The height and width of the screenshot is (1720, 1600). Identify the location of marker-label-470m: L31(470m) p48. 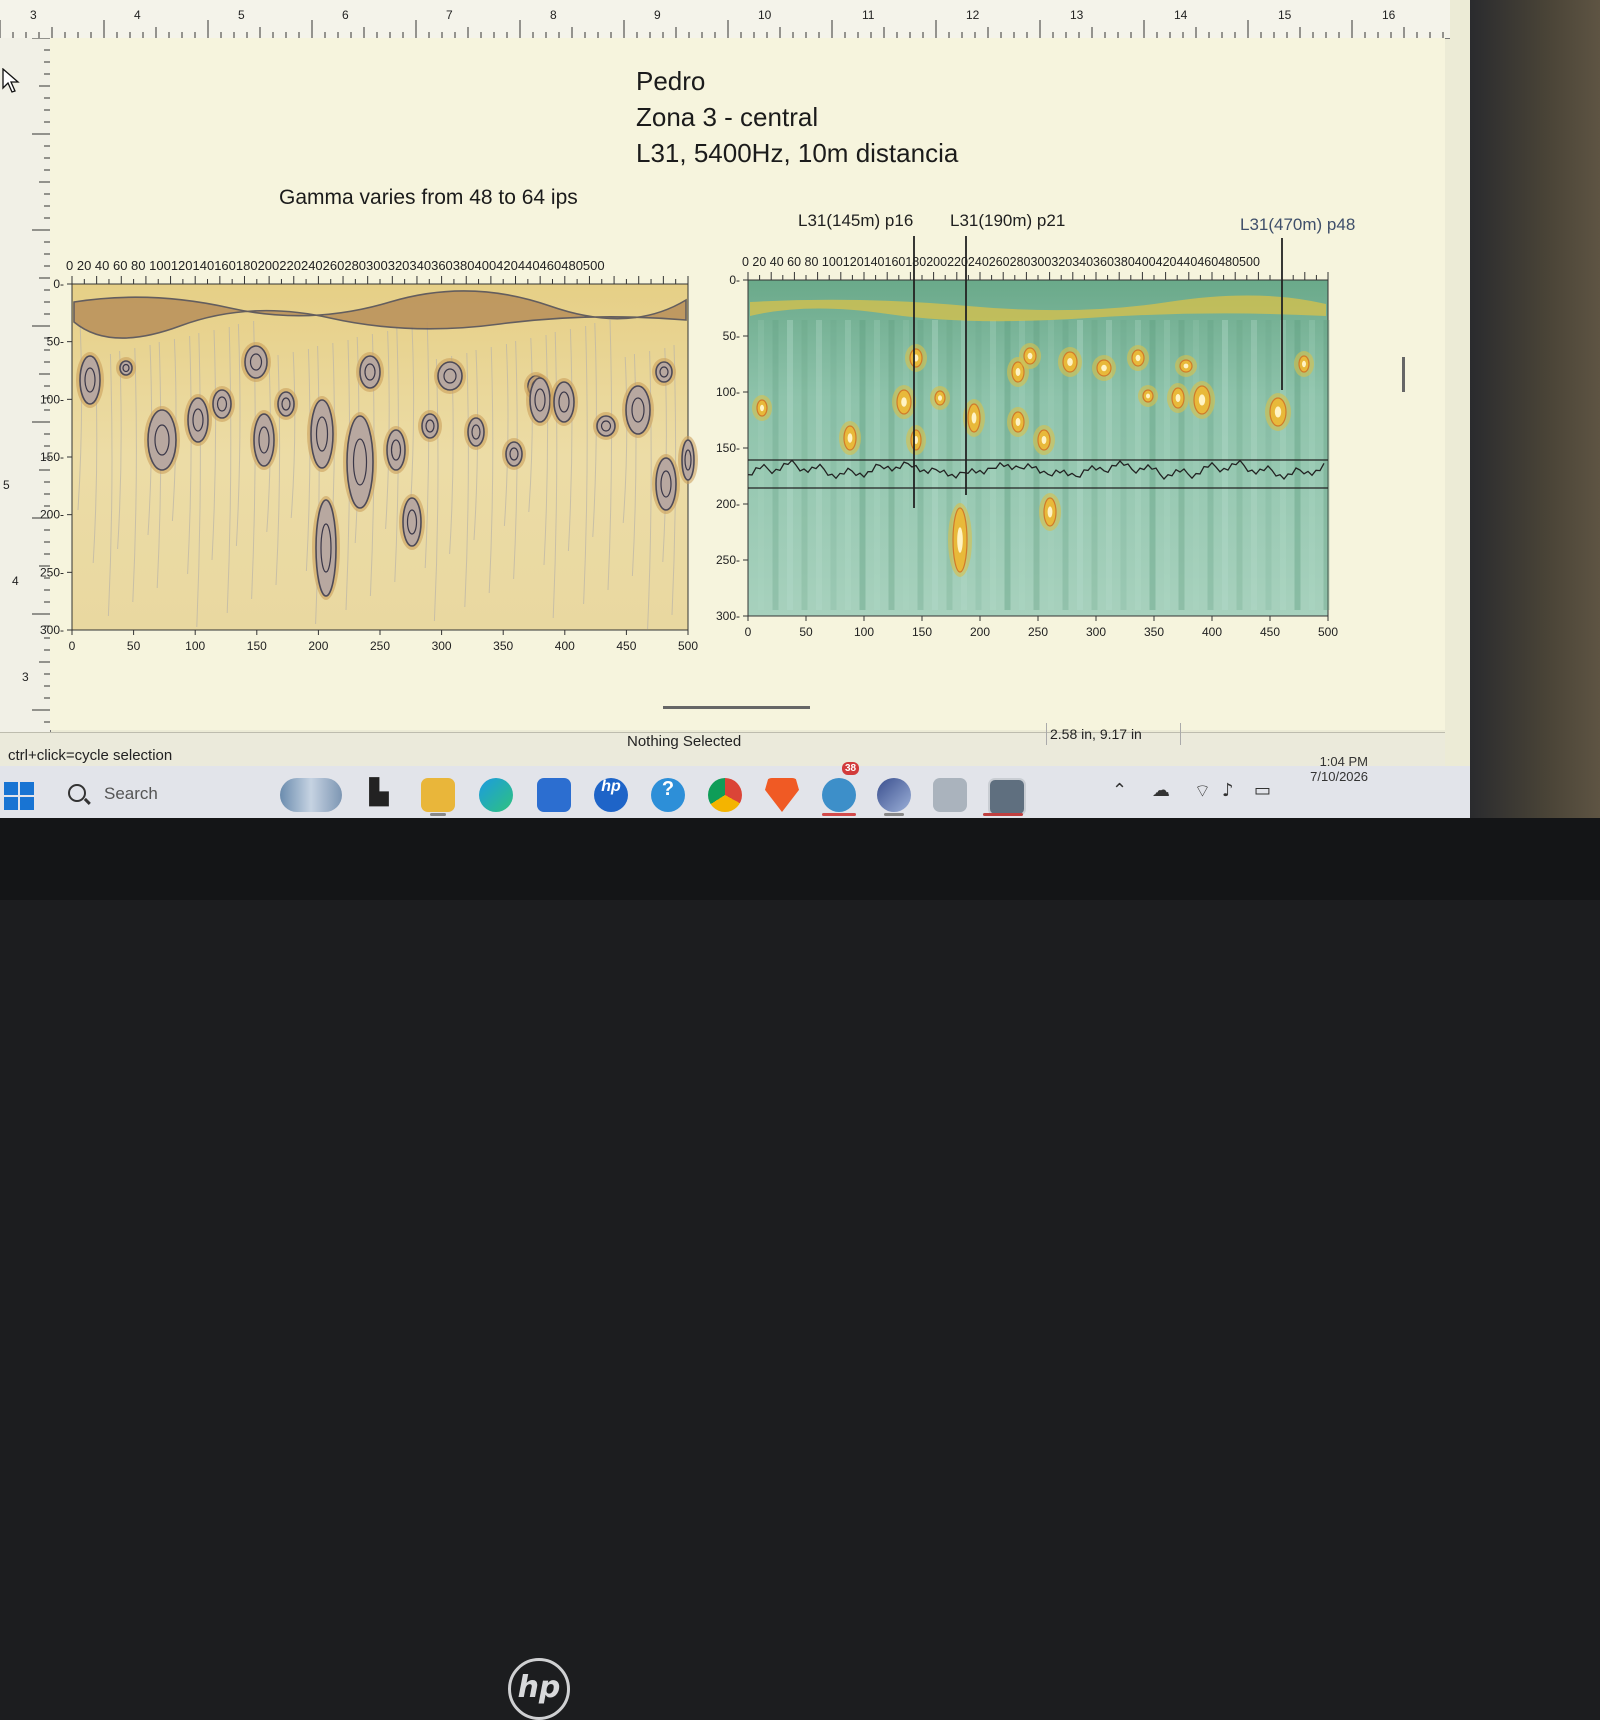
(1298, 224).